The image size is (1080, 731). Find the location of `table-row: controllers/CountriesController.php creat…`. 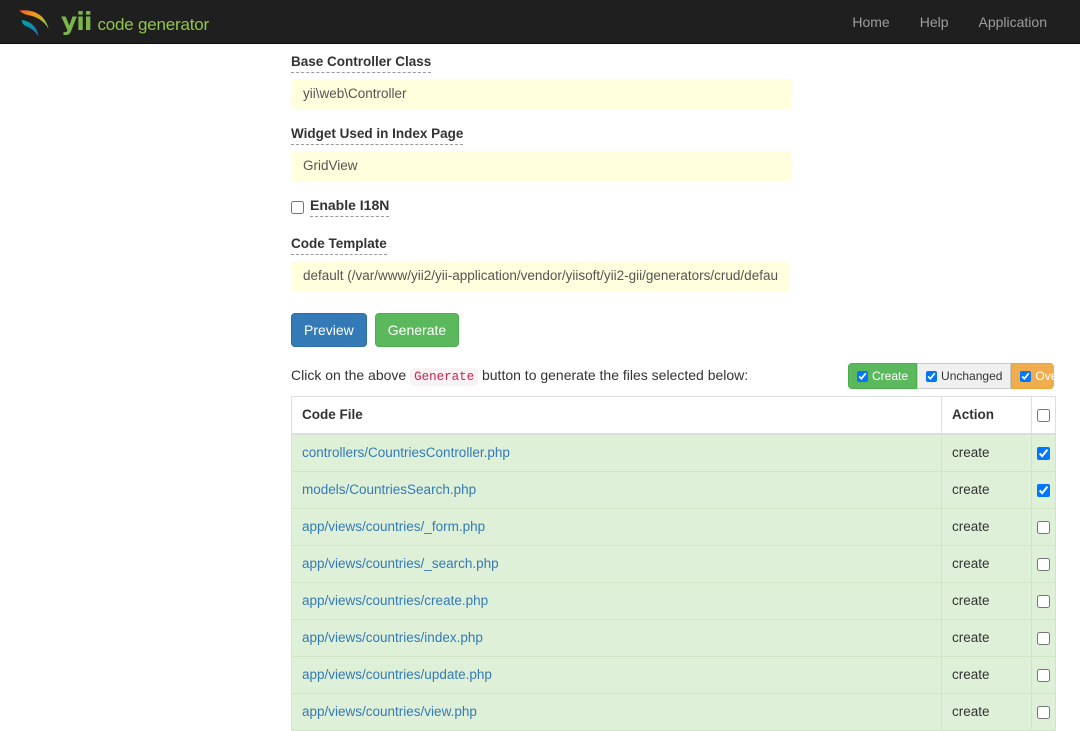

table-row: controllers/CountriesController.php creat… is located at coordinates (673, 452).